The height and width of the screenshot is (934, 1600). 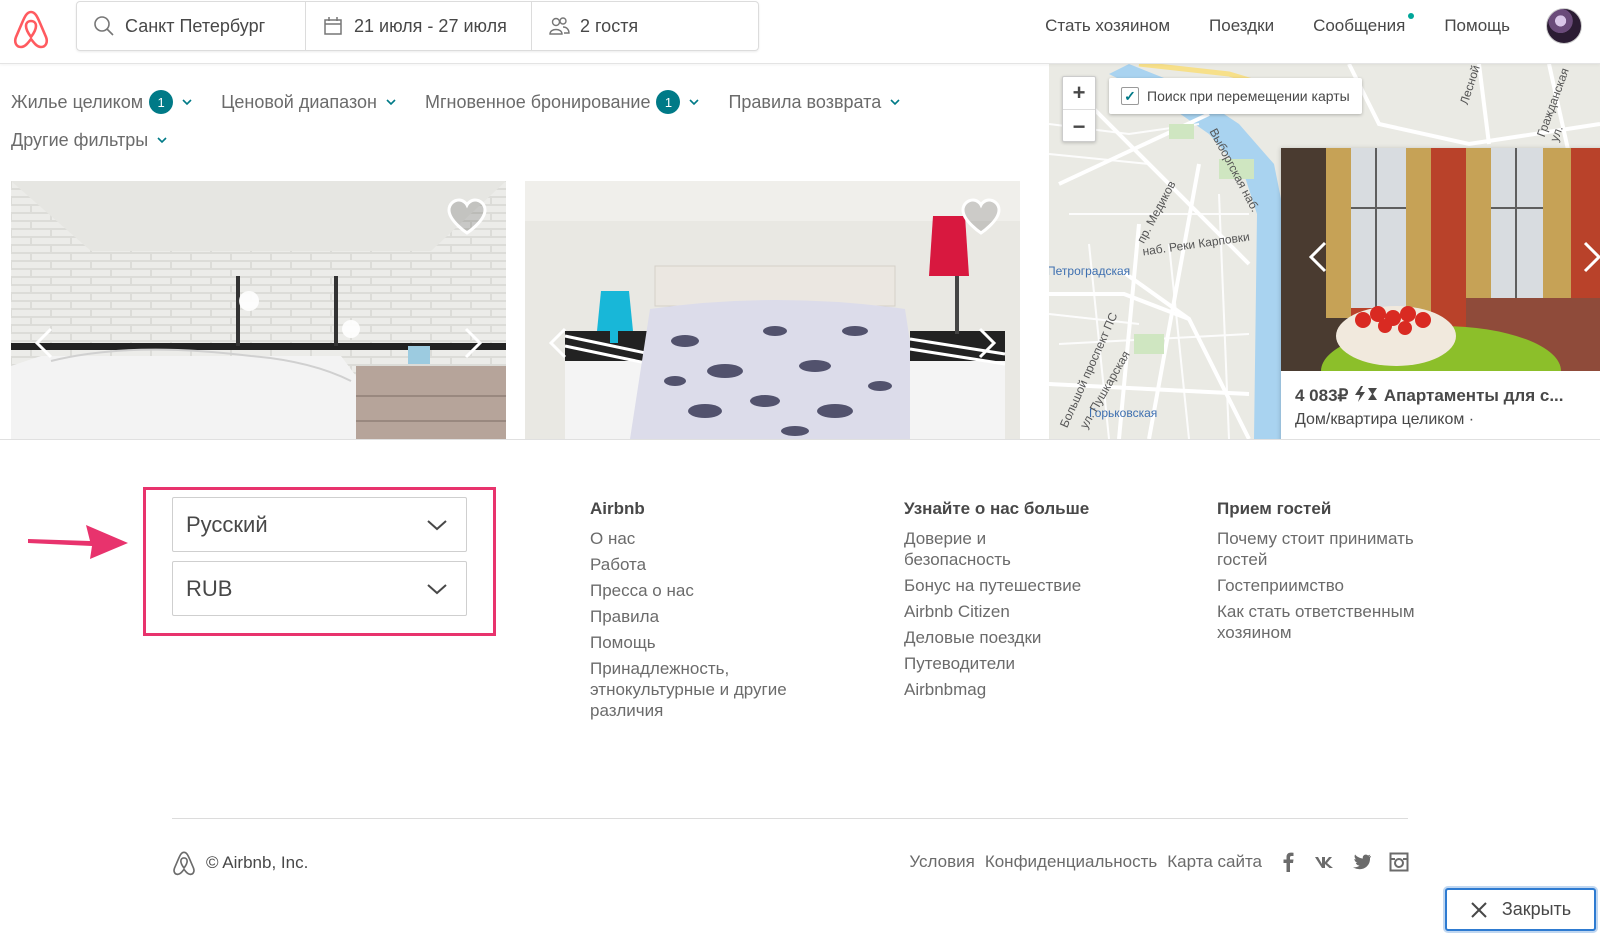 I want to click on guests-field: 2 гостя, so click(x=645, y=26).